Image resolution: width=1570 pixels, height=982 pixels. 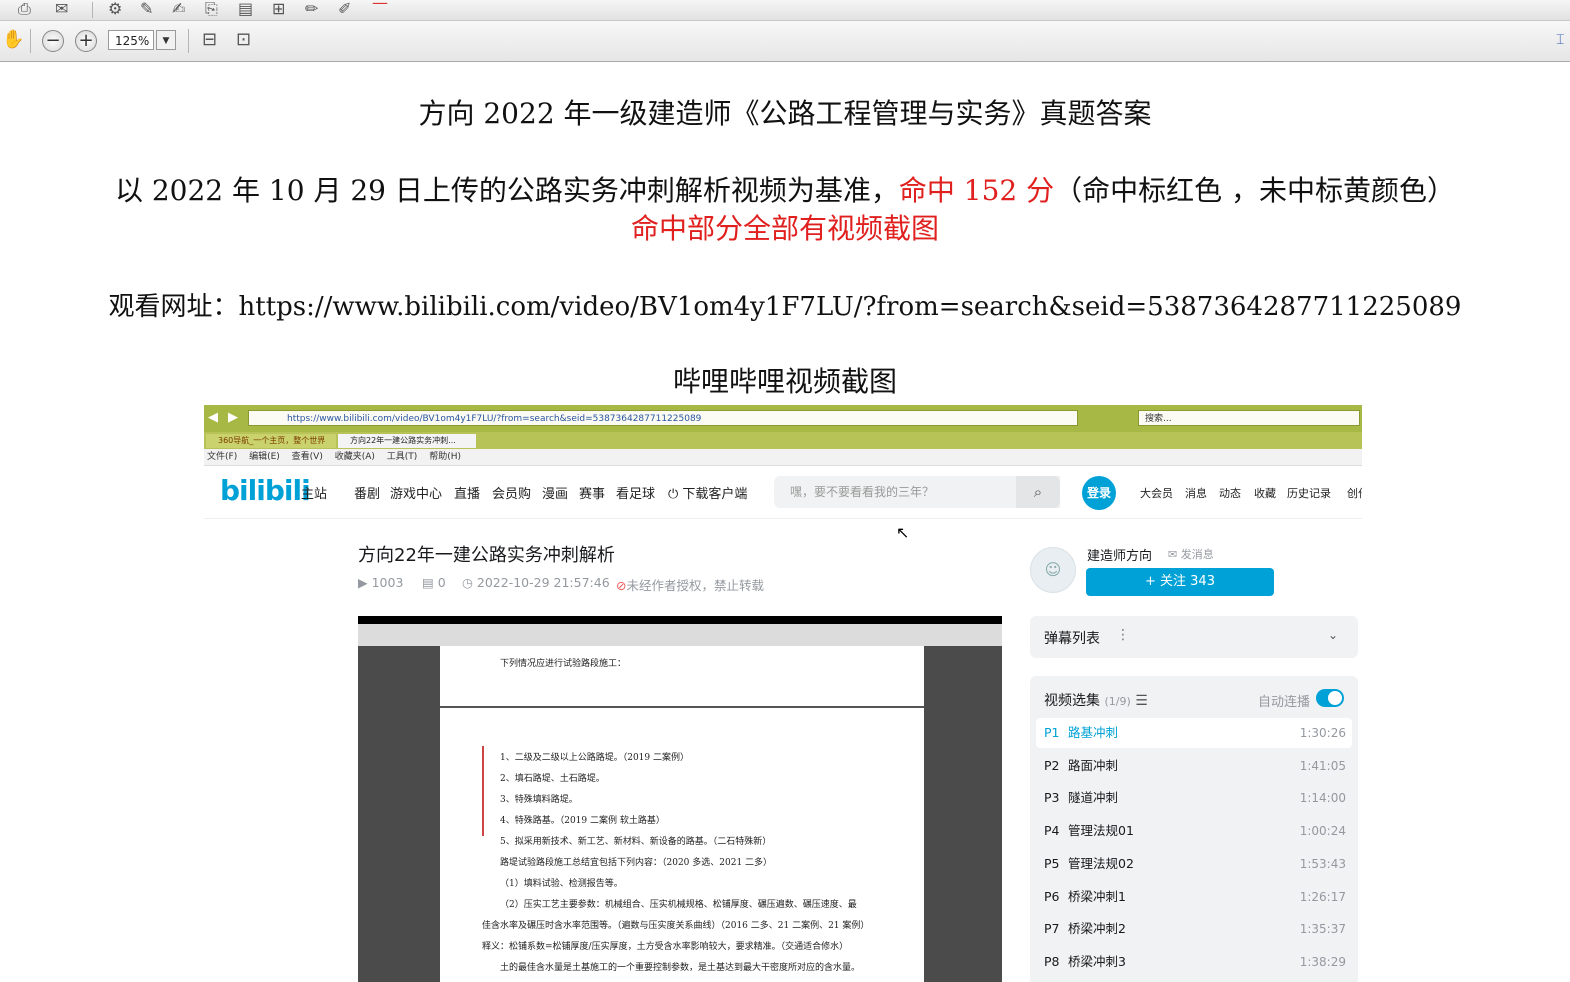 I want to click on zoom-level-field: 125%, so click(x=131, y=40).